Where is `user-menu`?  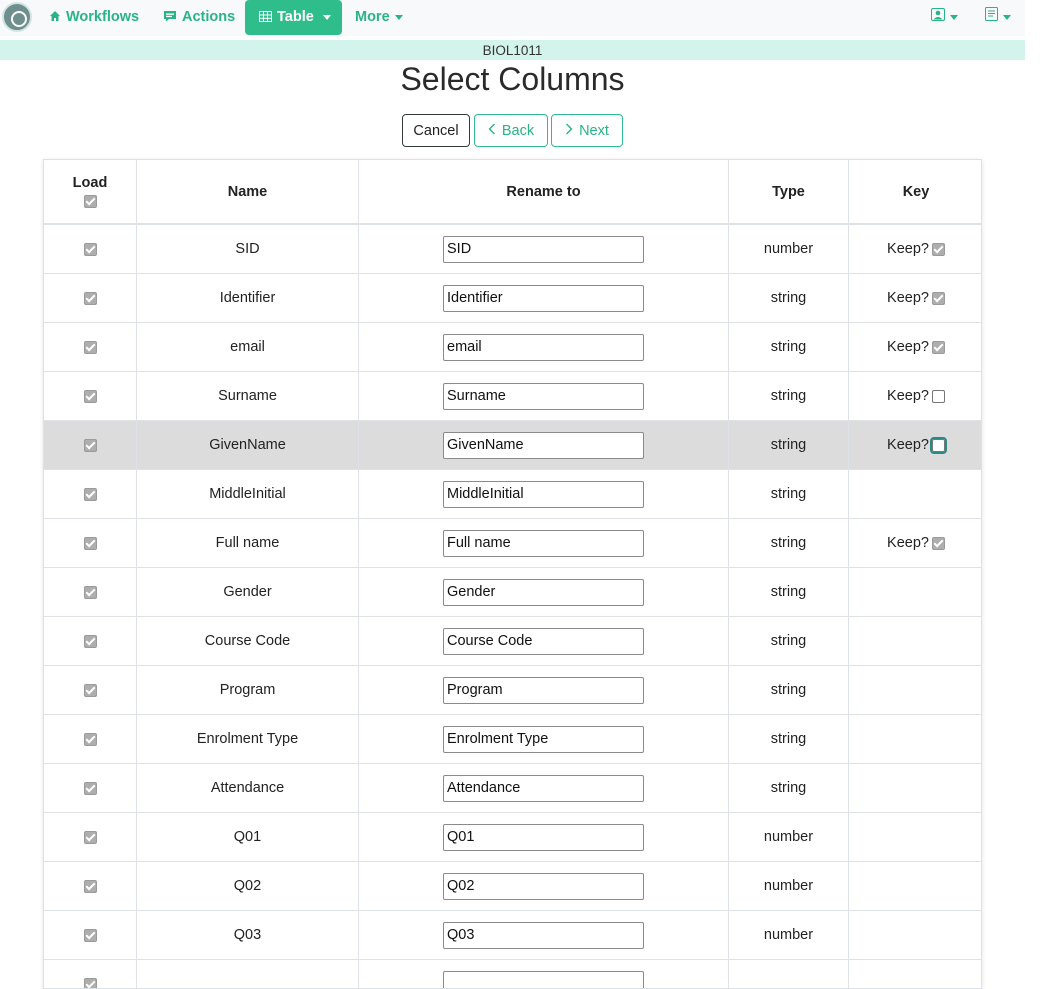 user-menu is located at coordinates (944, 17).